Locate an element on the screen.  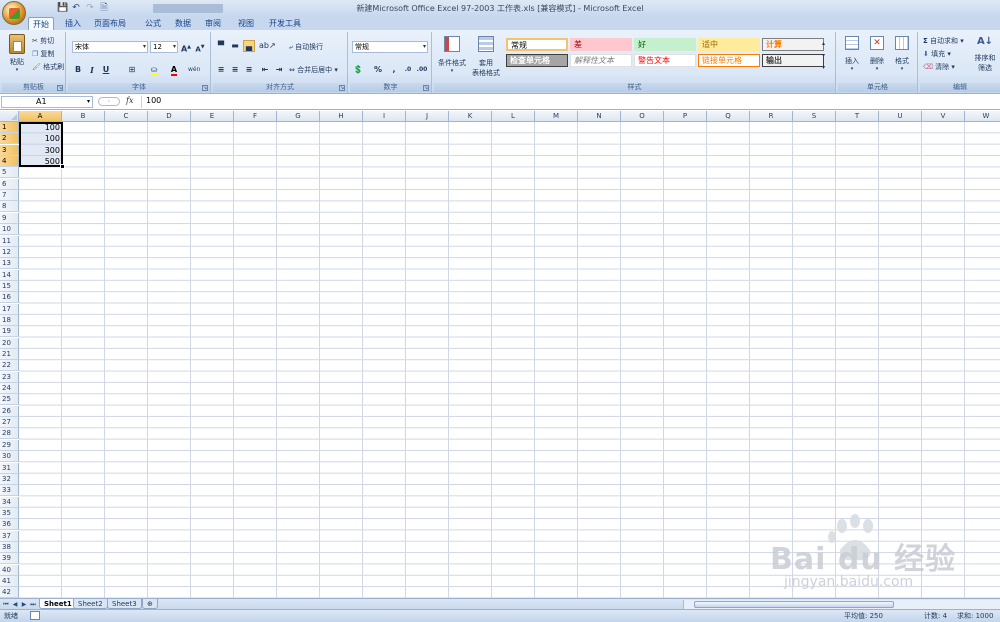
orientation-button: ab↗ is located at coordinates (267, 46).